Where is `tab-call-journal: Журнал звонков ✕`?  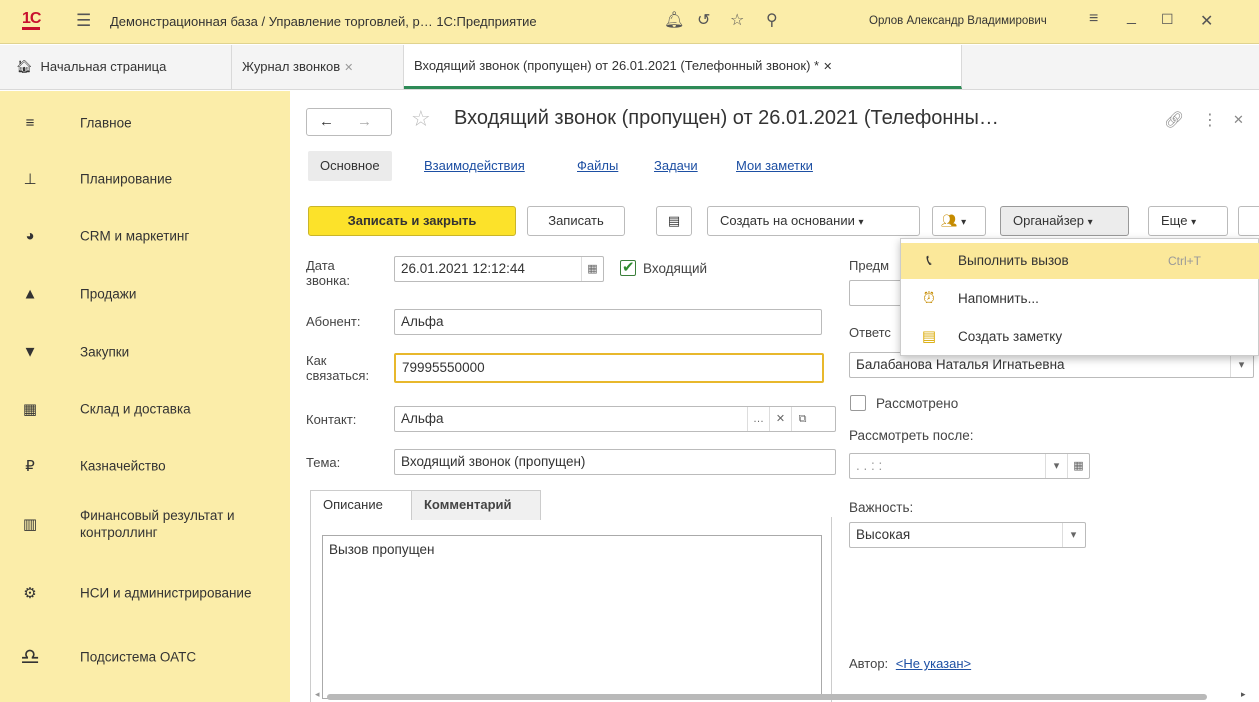
tab-call-journal: Журнал звонков ✕ is located at coordinates (318, 67).